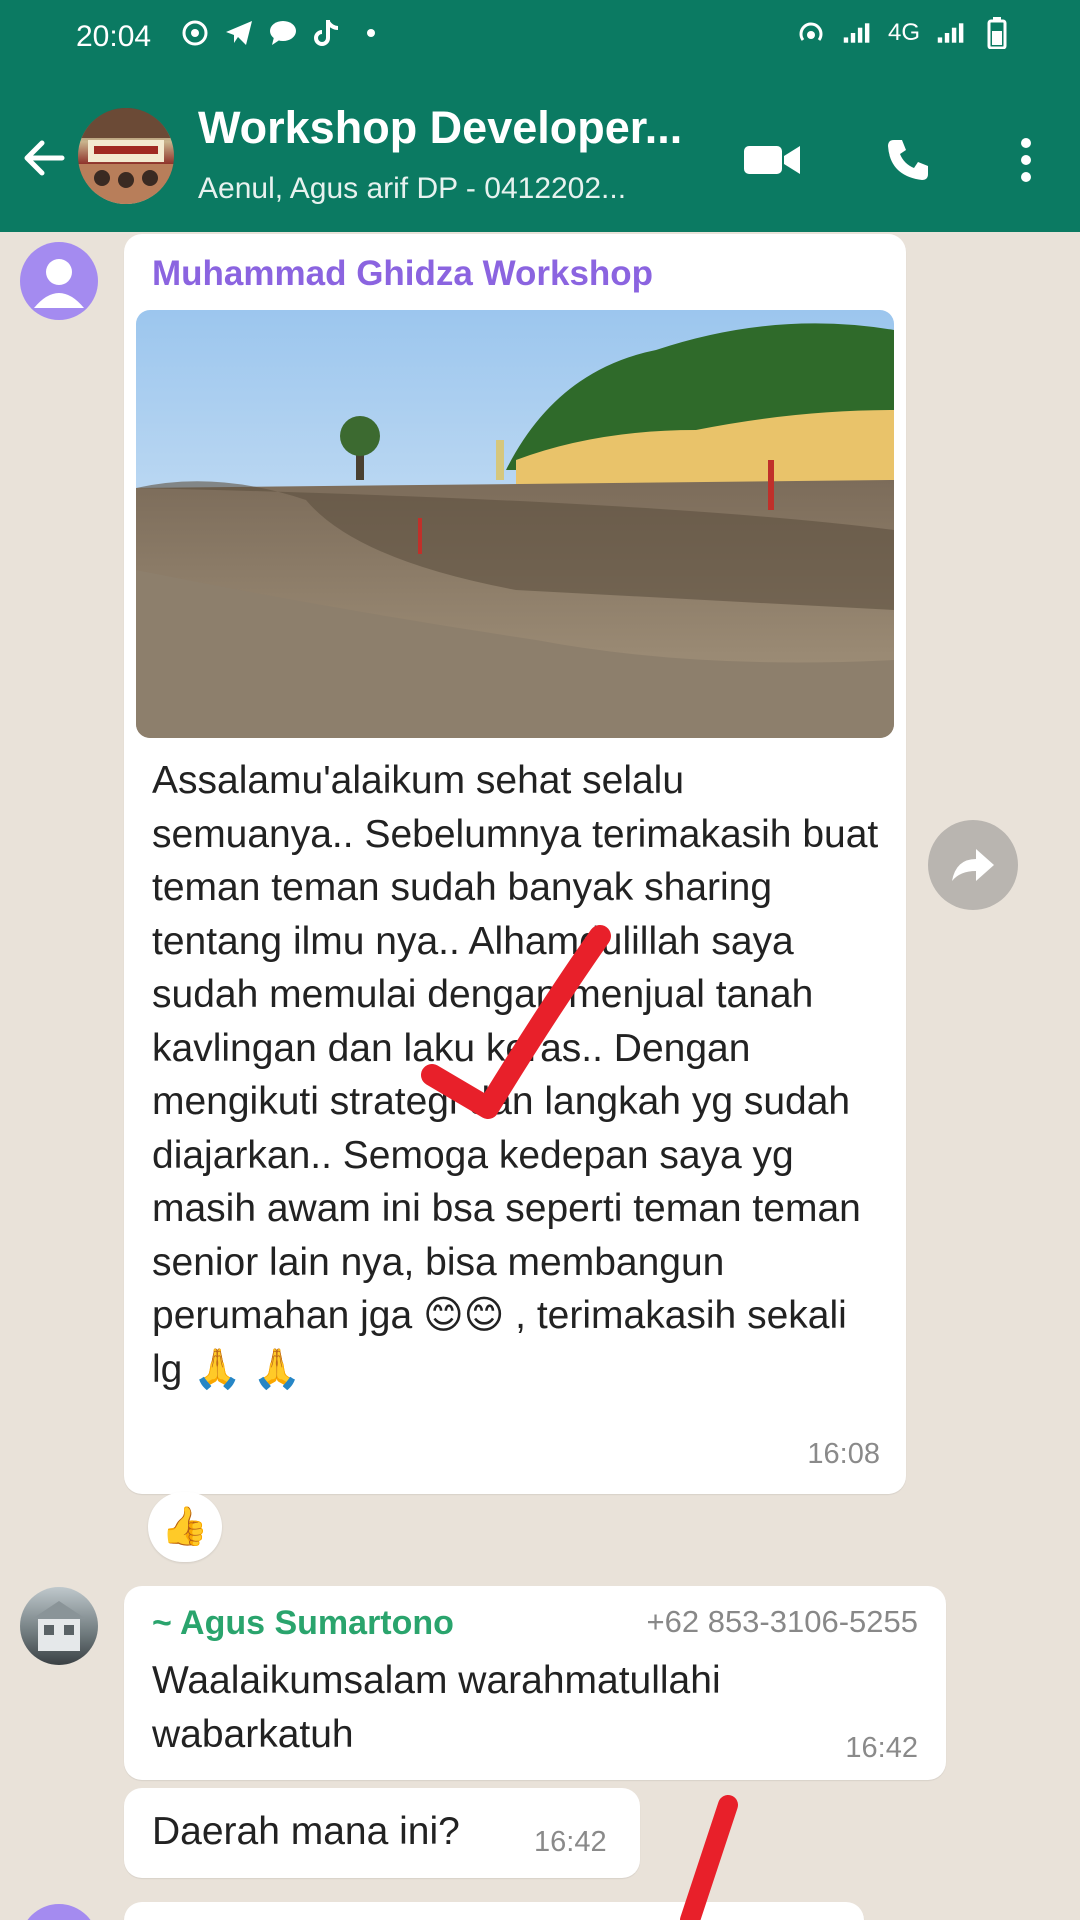  Describe the element at coordinates (195, 33) in the screenshot. I see `whatsapp-icon` at that location.